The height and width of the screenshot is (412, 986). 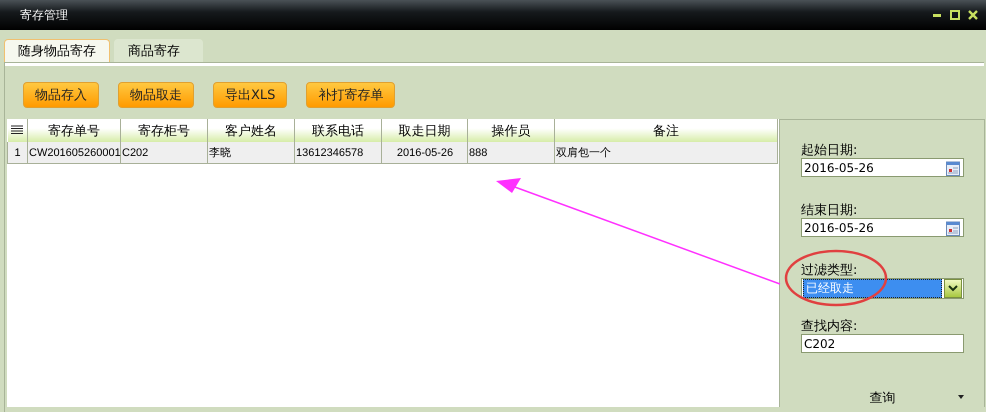 What do you see at coordinates (44, 15) in the screenshot?
I see `window-title: 寄存管理` at bounding box center [44, 15].